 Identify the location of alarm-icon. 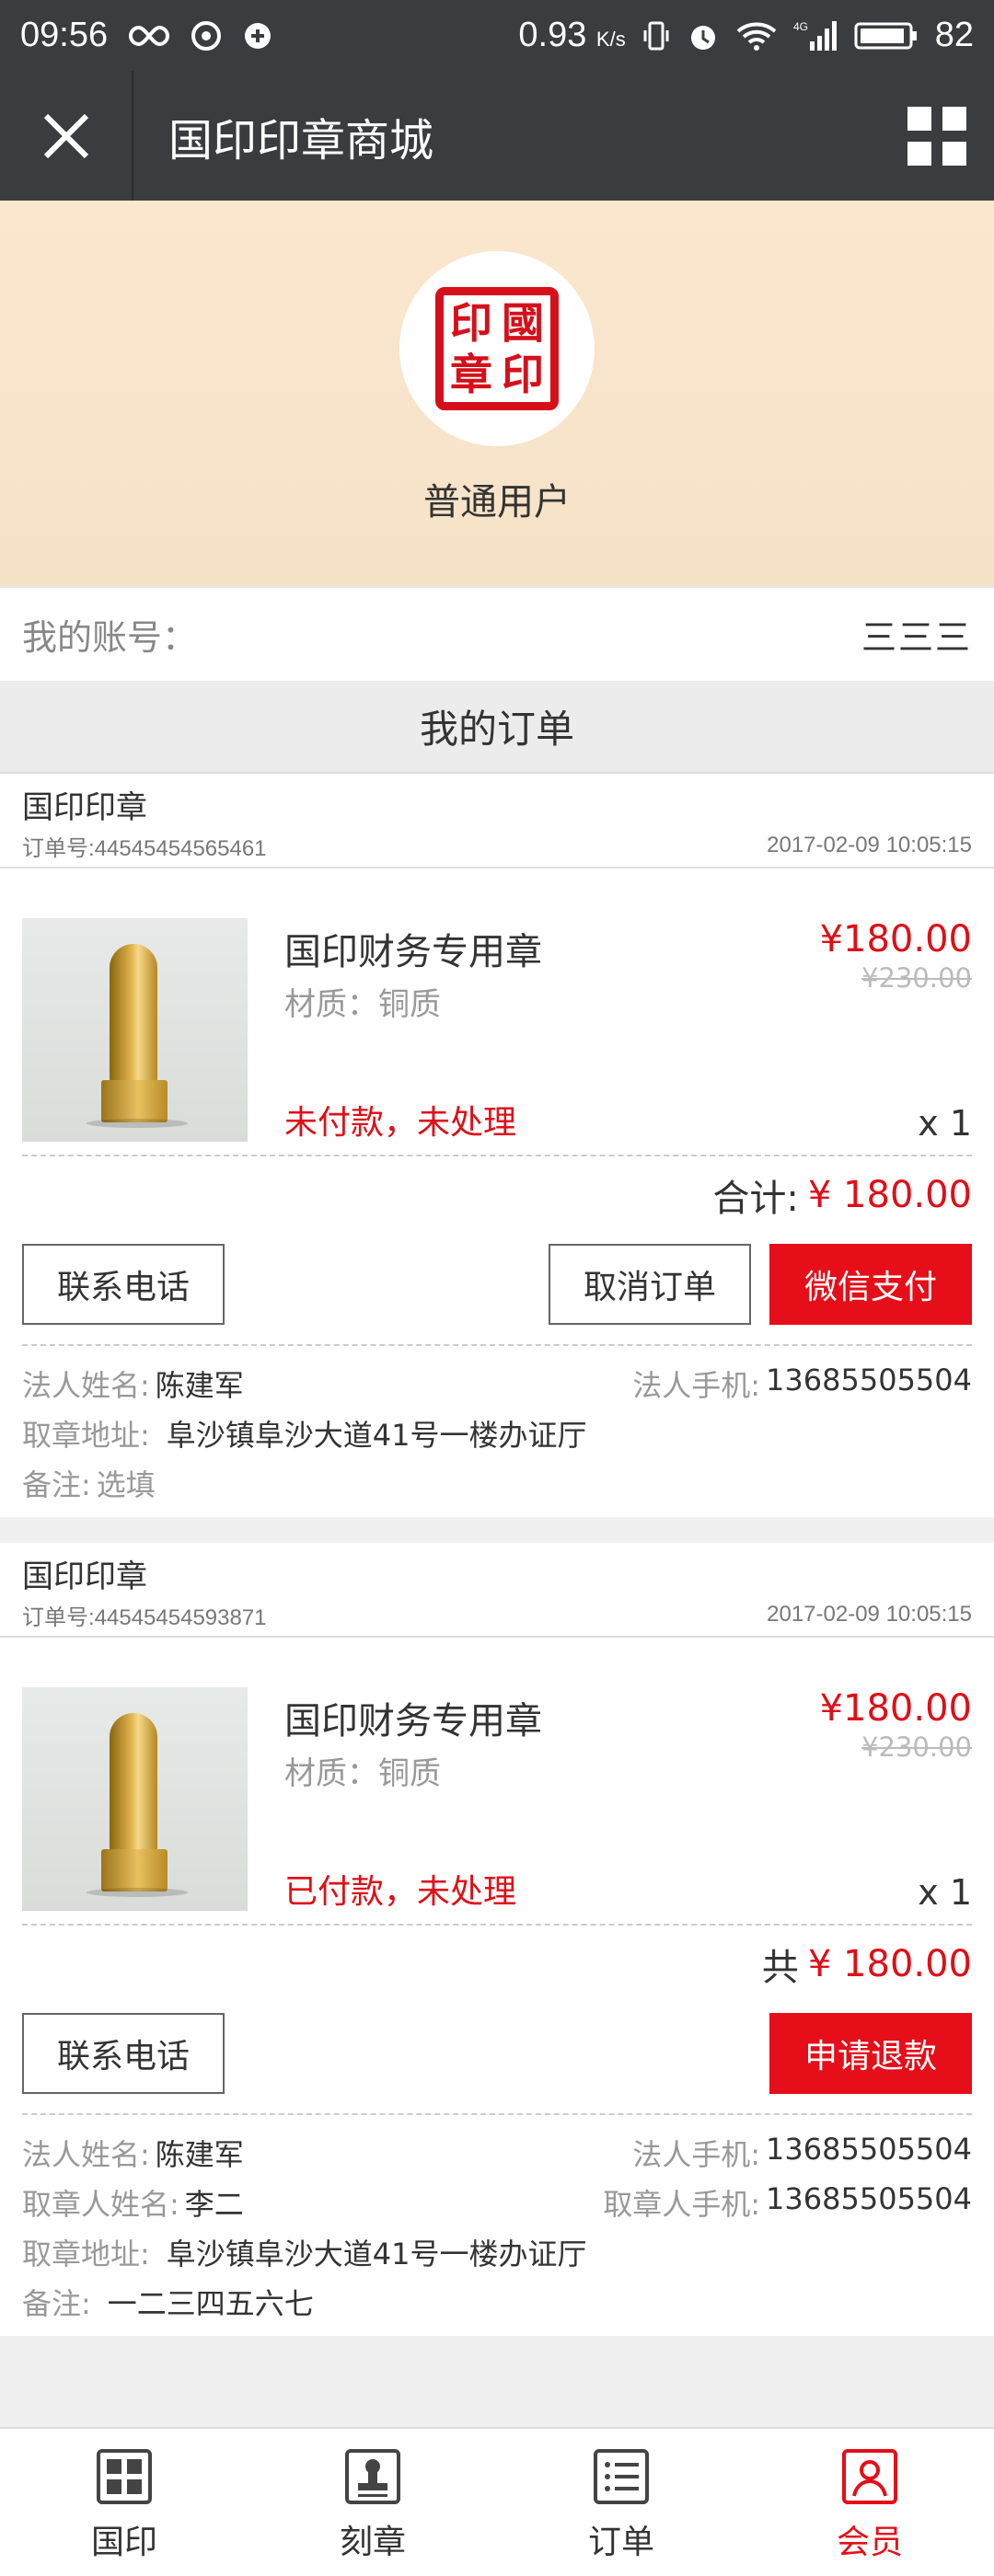
(703, 35).